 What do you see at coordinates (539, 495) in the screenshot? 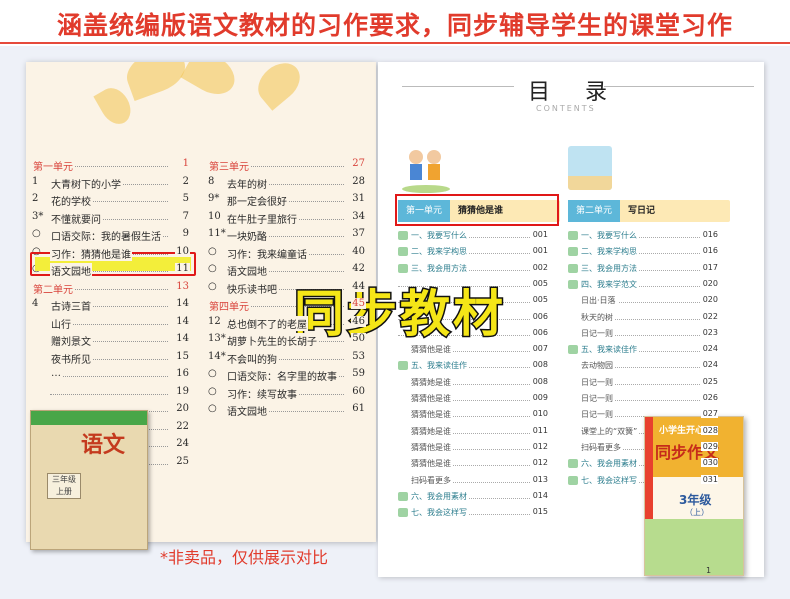
I see `item-page: 014` at bounding box center [539, 495].